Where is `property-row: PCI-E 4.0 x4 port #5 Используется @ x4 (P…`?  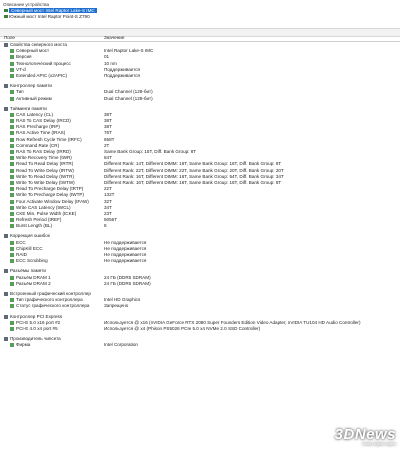
property-row: PCI-E 4.0 x4 port #5 Используется @ x4 (P… is located at coordinates (200, 329).